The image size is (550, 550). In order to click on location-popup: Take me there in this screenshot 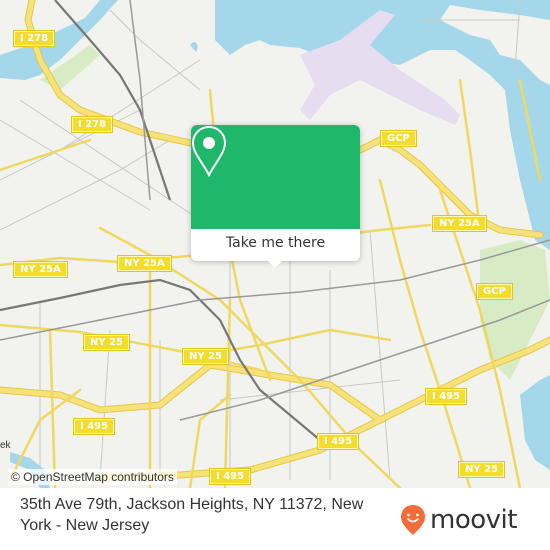, I will do `click(275, 196)`.